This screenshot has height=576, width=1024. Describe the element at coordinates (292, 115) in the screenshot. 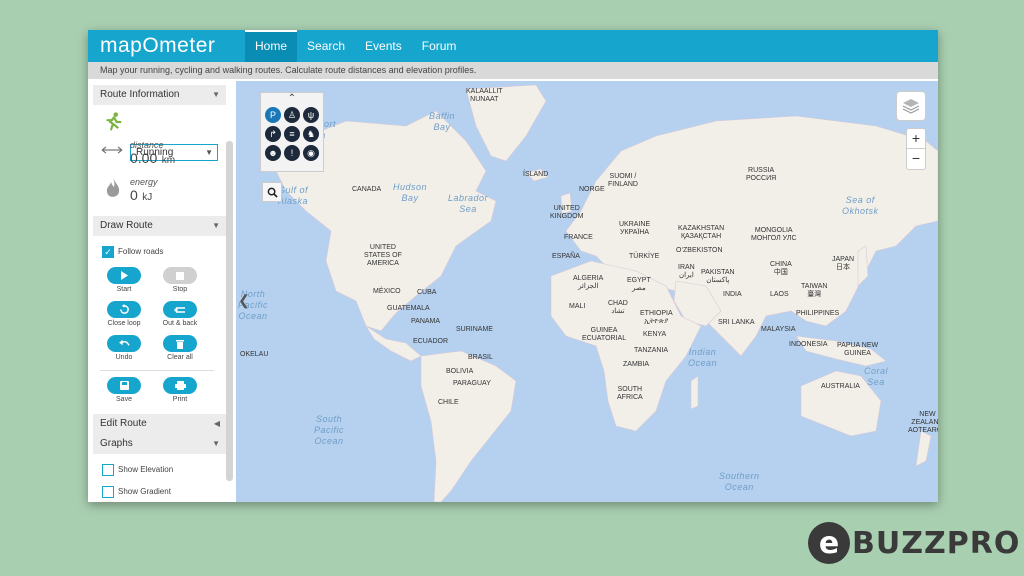

I see `toilets-icon: ♙` at that location.